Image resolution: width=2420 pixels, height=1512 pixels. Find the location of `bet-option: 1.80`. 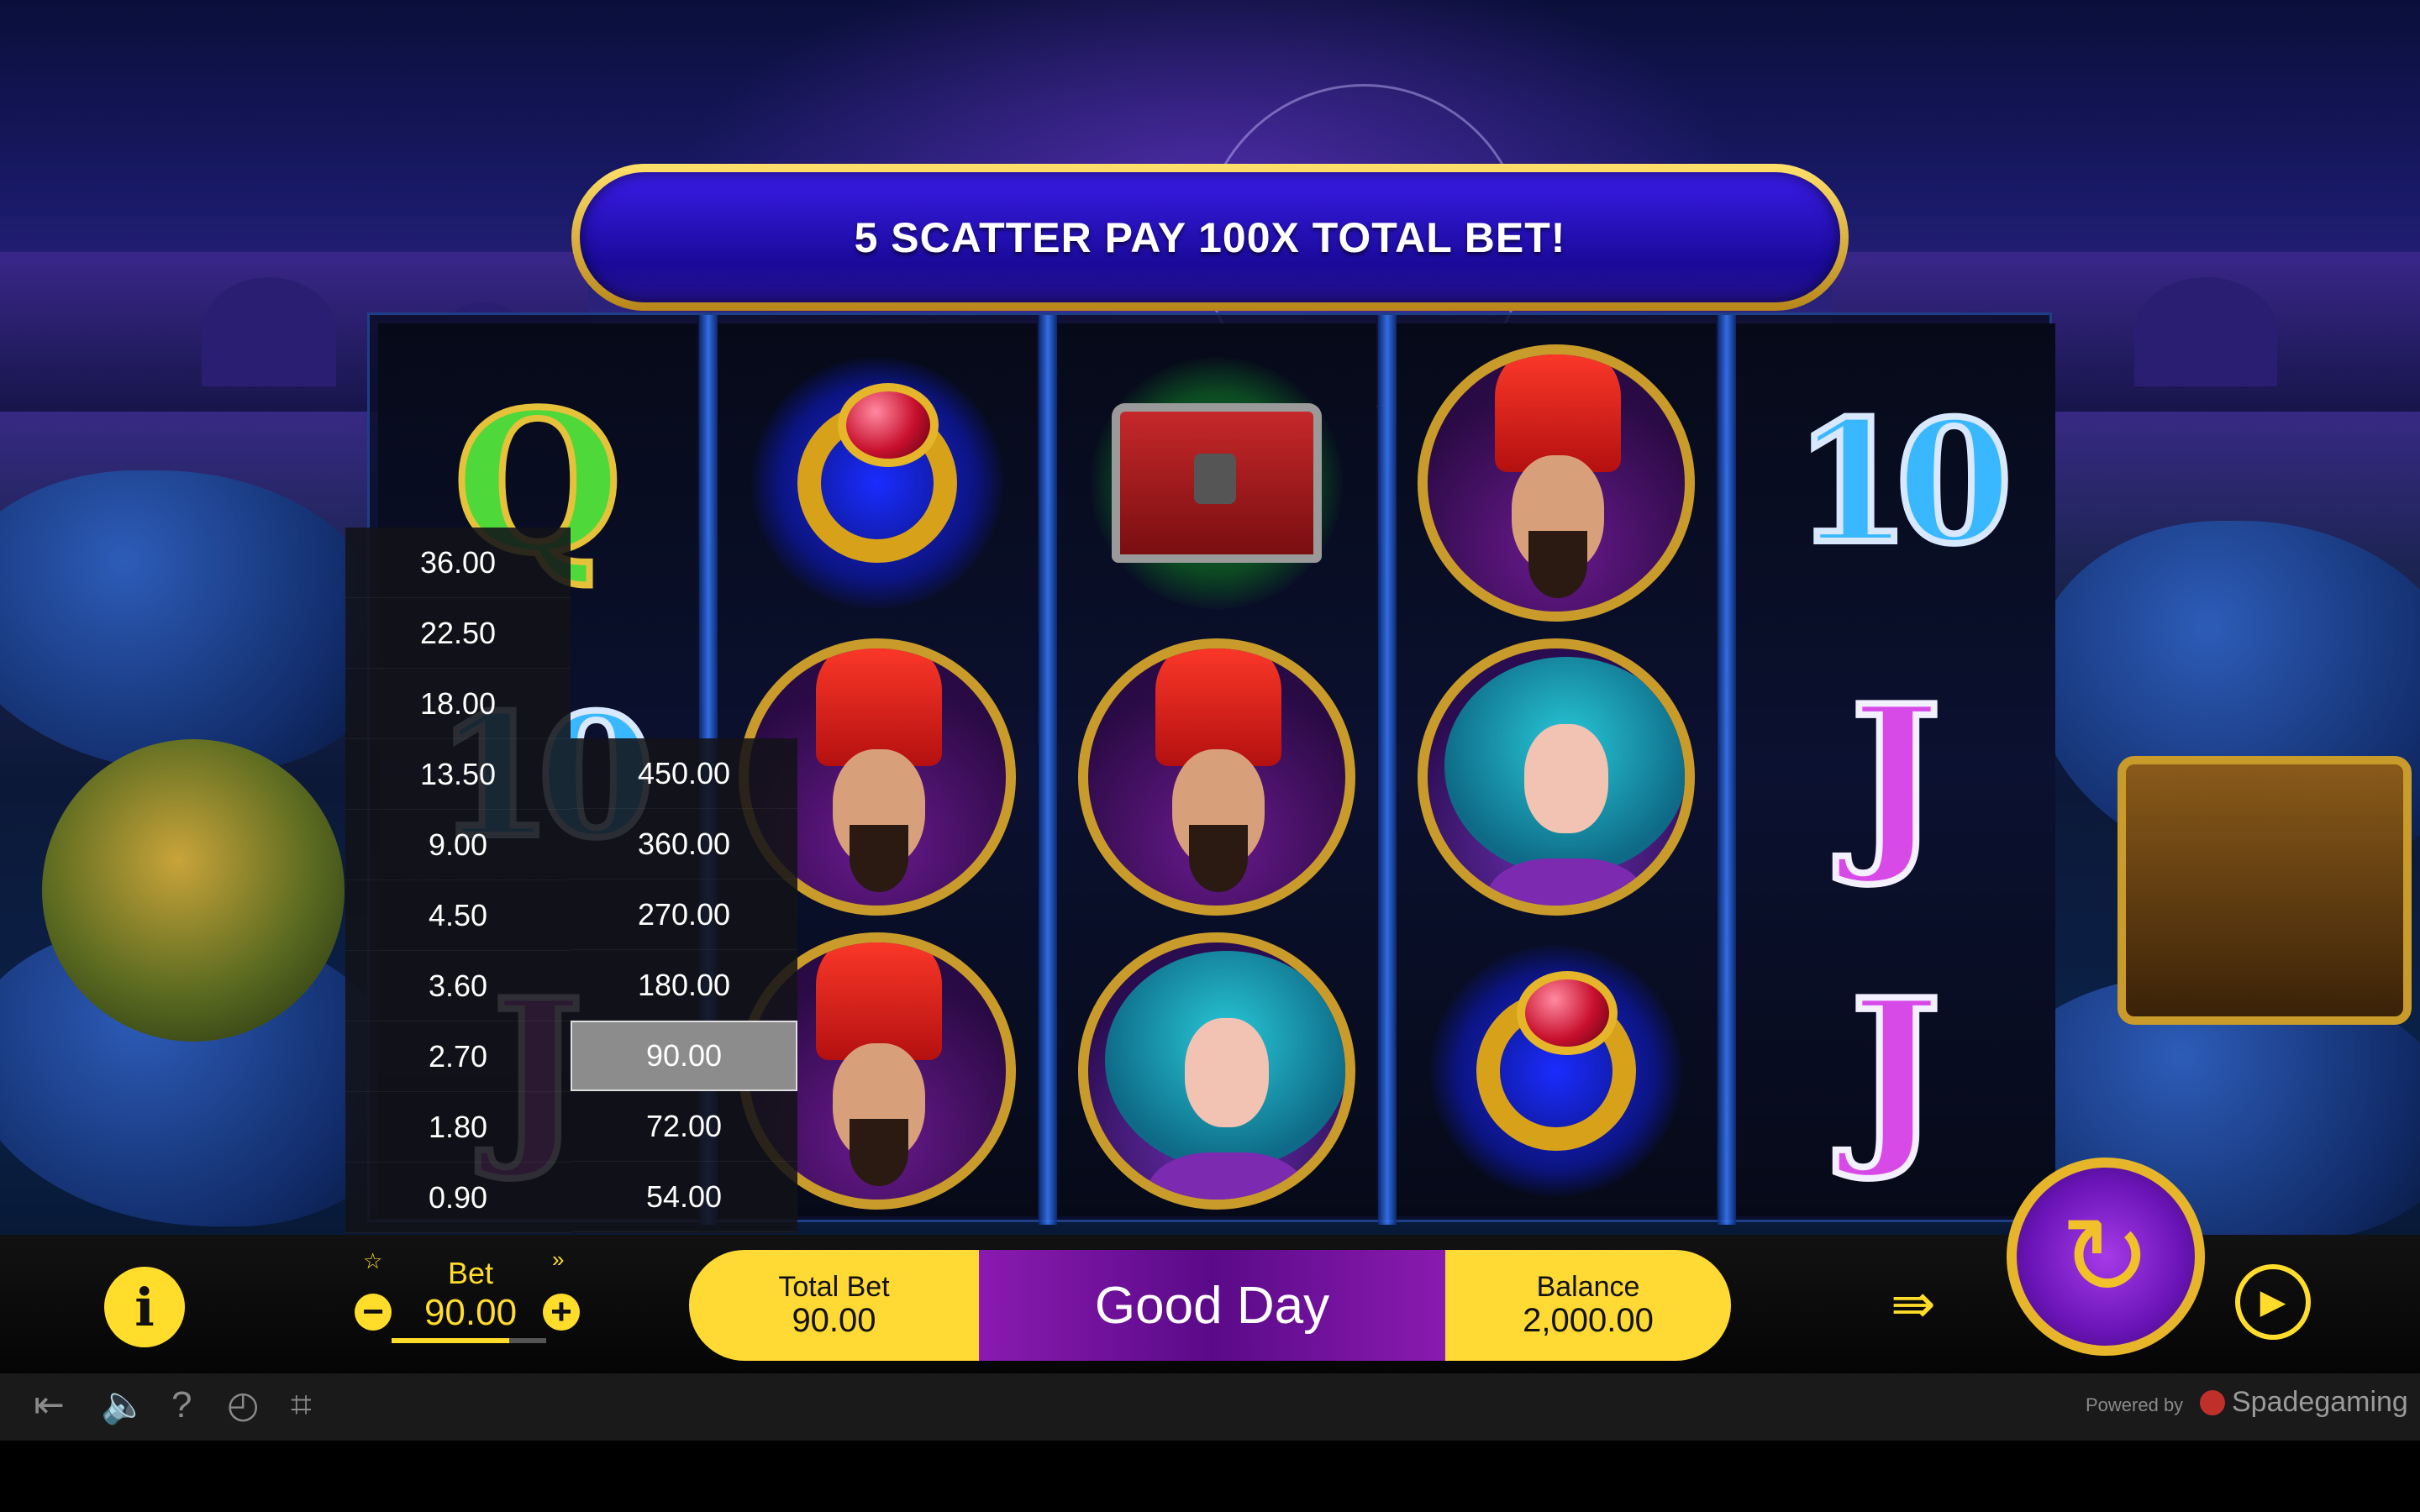

bet-option: 1.80 is located at coordinates (458, 1127).